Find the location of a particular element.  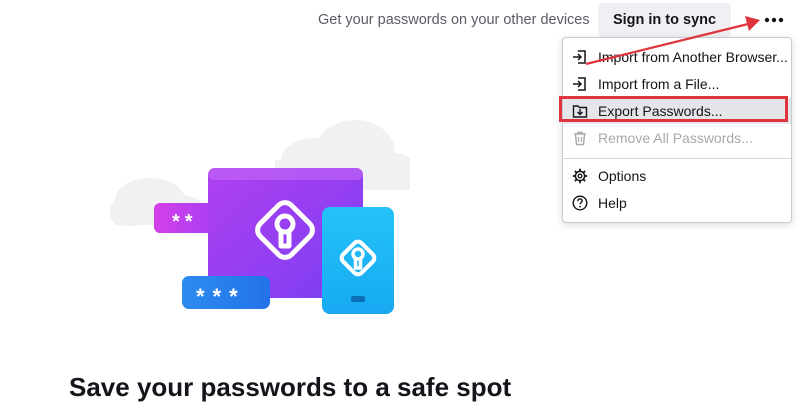

sign-in-to-sync-button: Sign in to sync is located at coordinates (664, 20).